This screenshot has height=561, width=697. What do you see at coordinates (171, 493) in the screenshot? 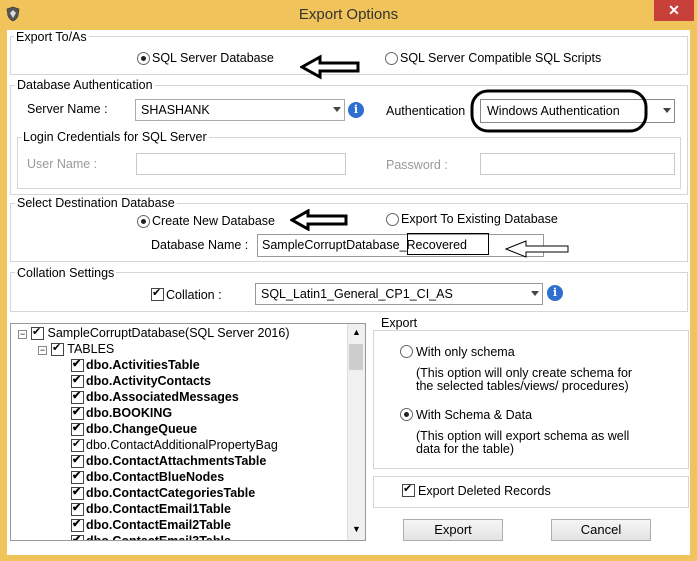
I see `table-label: dbo.ContactCategoriesTable` at bounding box center [171, 493].